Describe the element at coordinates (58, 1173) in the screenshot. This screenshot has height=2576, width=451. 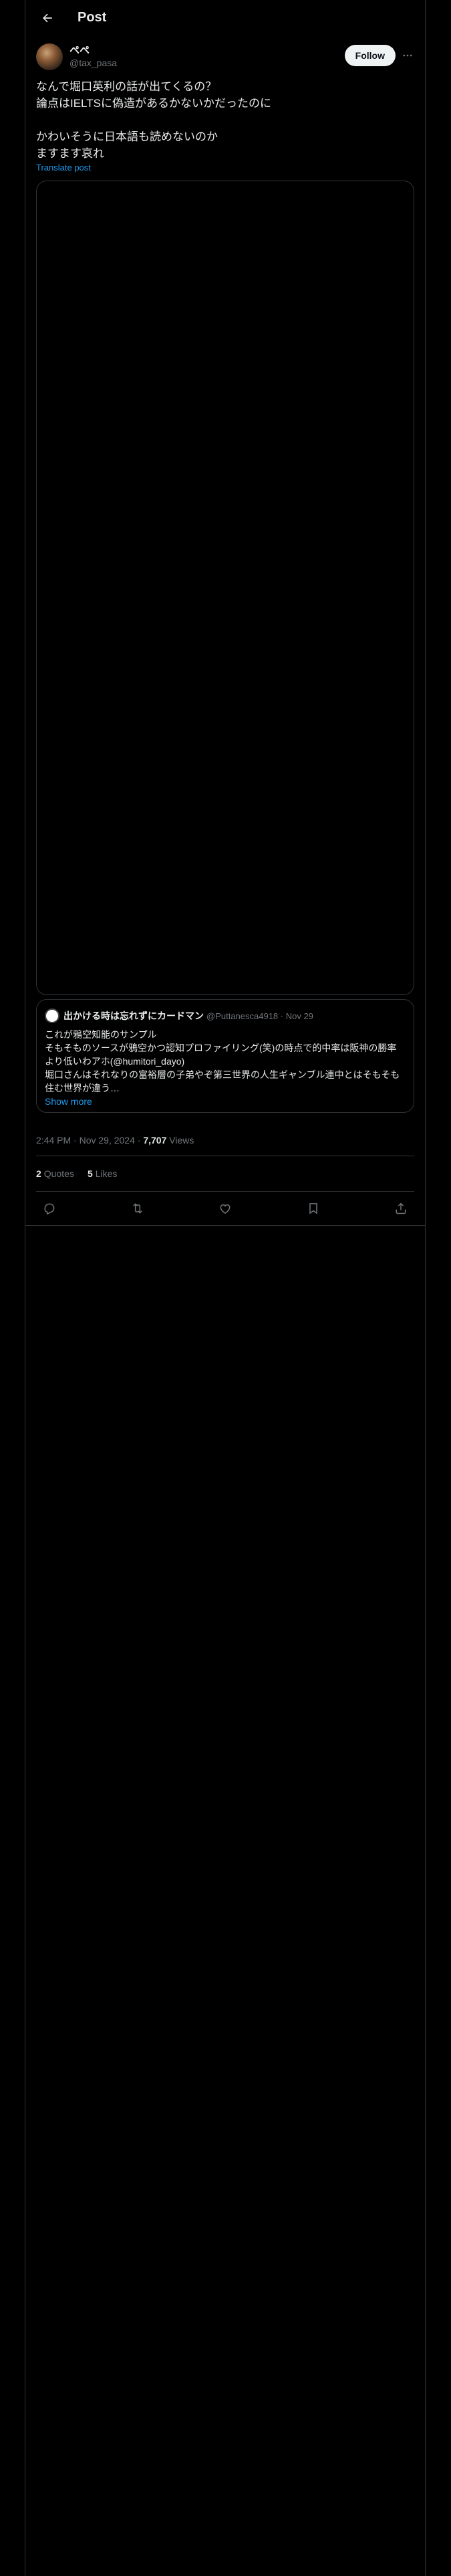
I see `quotes-label: Quotes` at that location.